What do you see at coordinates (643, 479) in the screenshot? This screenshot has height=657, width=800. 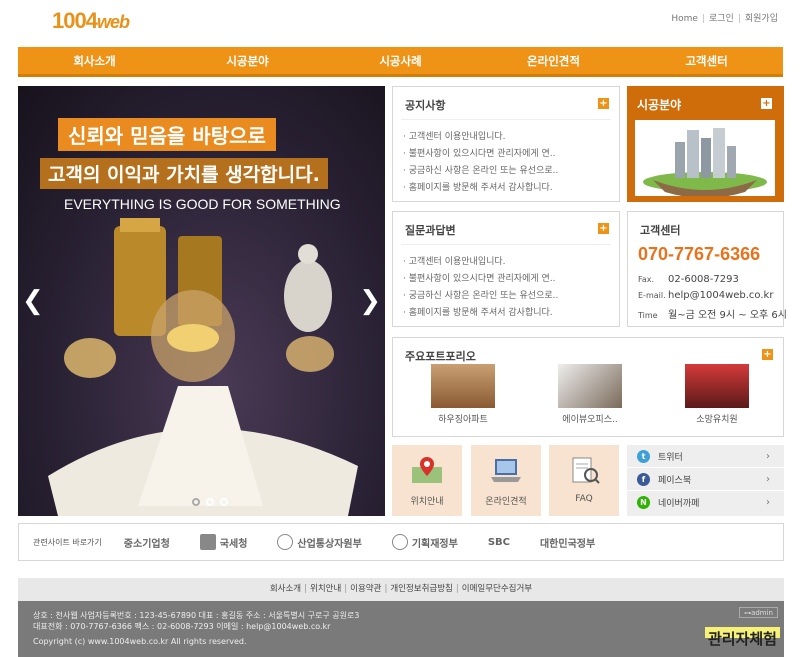 I see `facebook-icon: f` at bounding box center [643, 479].